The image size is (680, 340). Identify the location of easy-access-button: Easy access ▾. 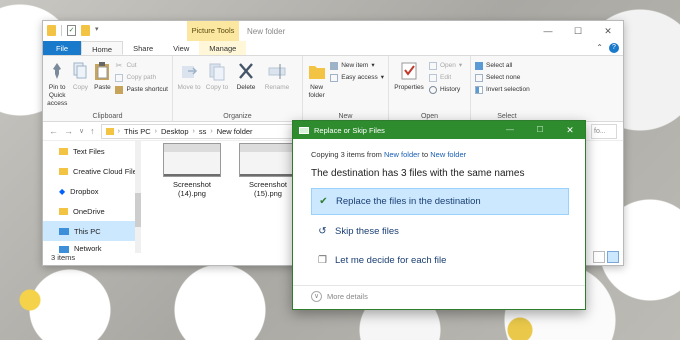
(357, 78).